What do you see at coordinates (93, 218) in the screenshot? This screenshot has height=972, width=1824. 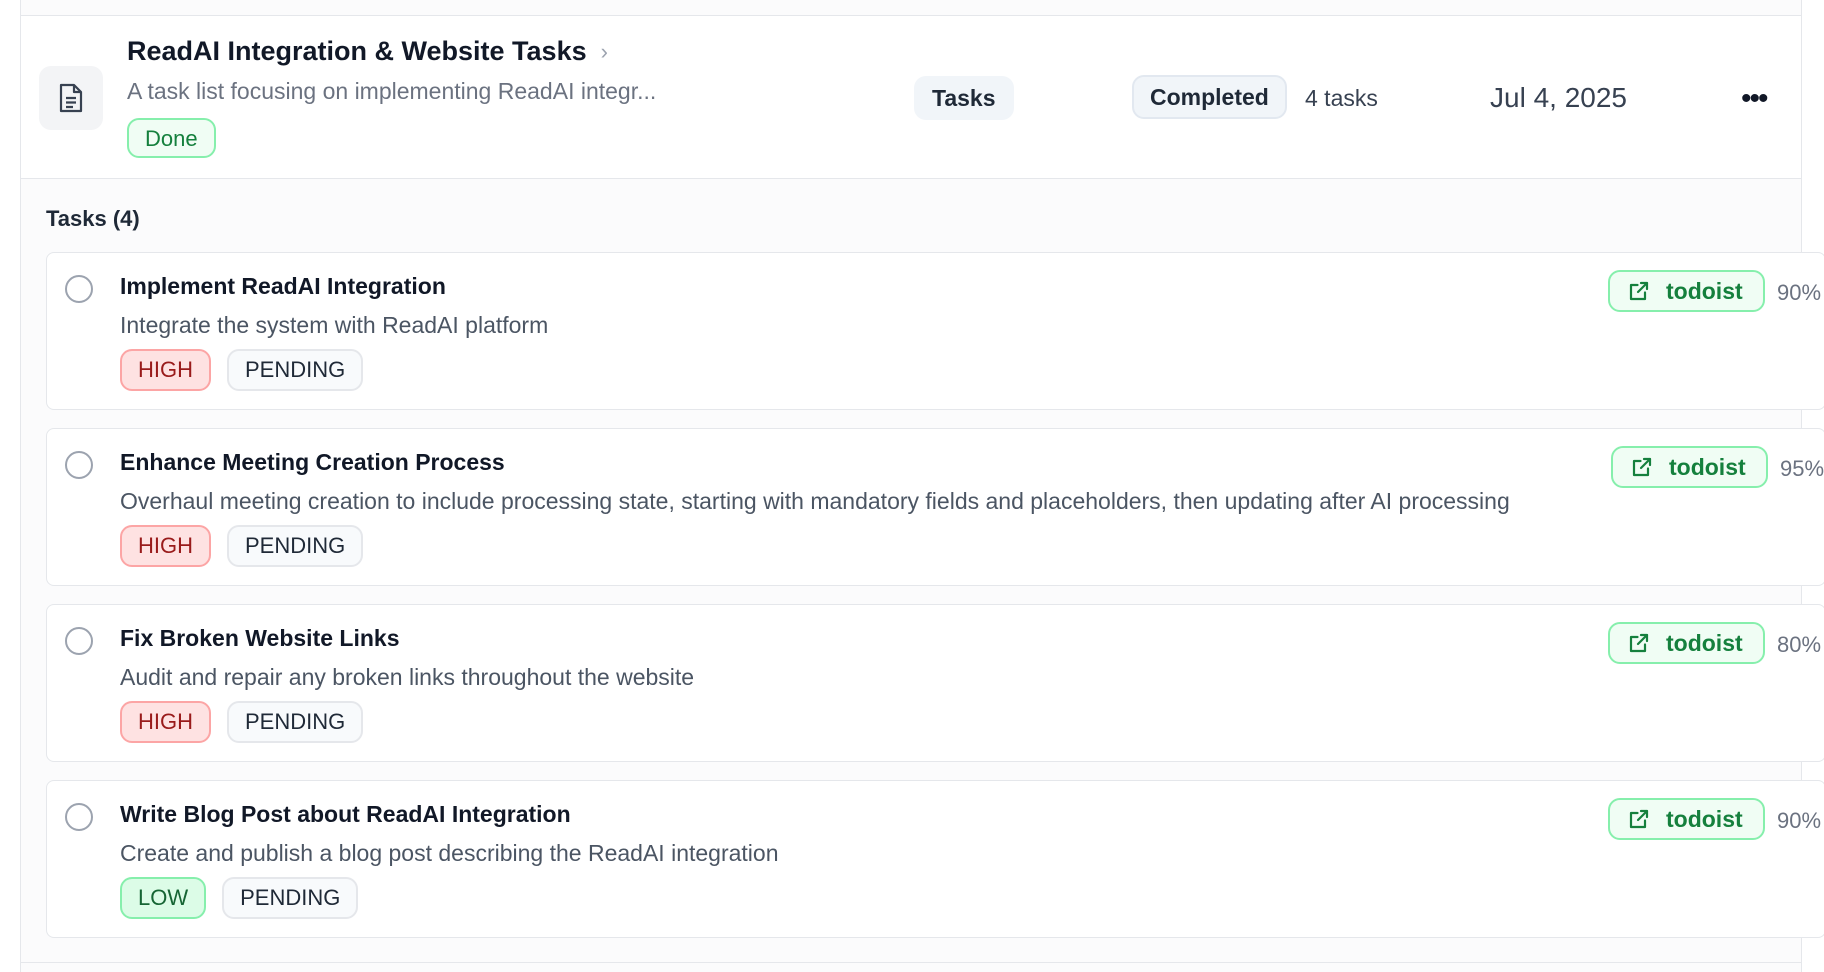 I see `tasks-section-heading: Tasks (4)` at bounding box center [93, 218].